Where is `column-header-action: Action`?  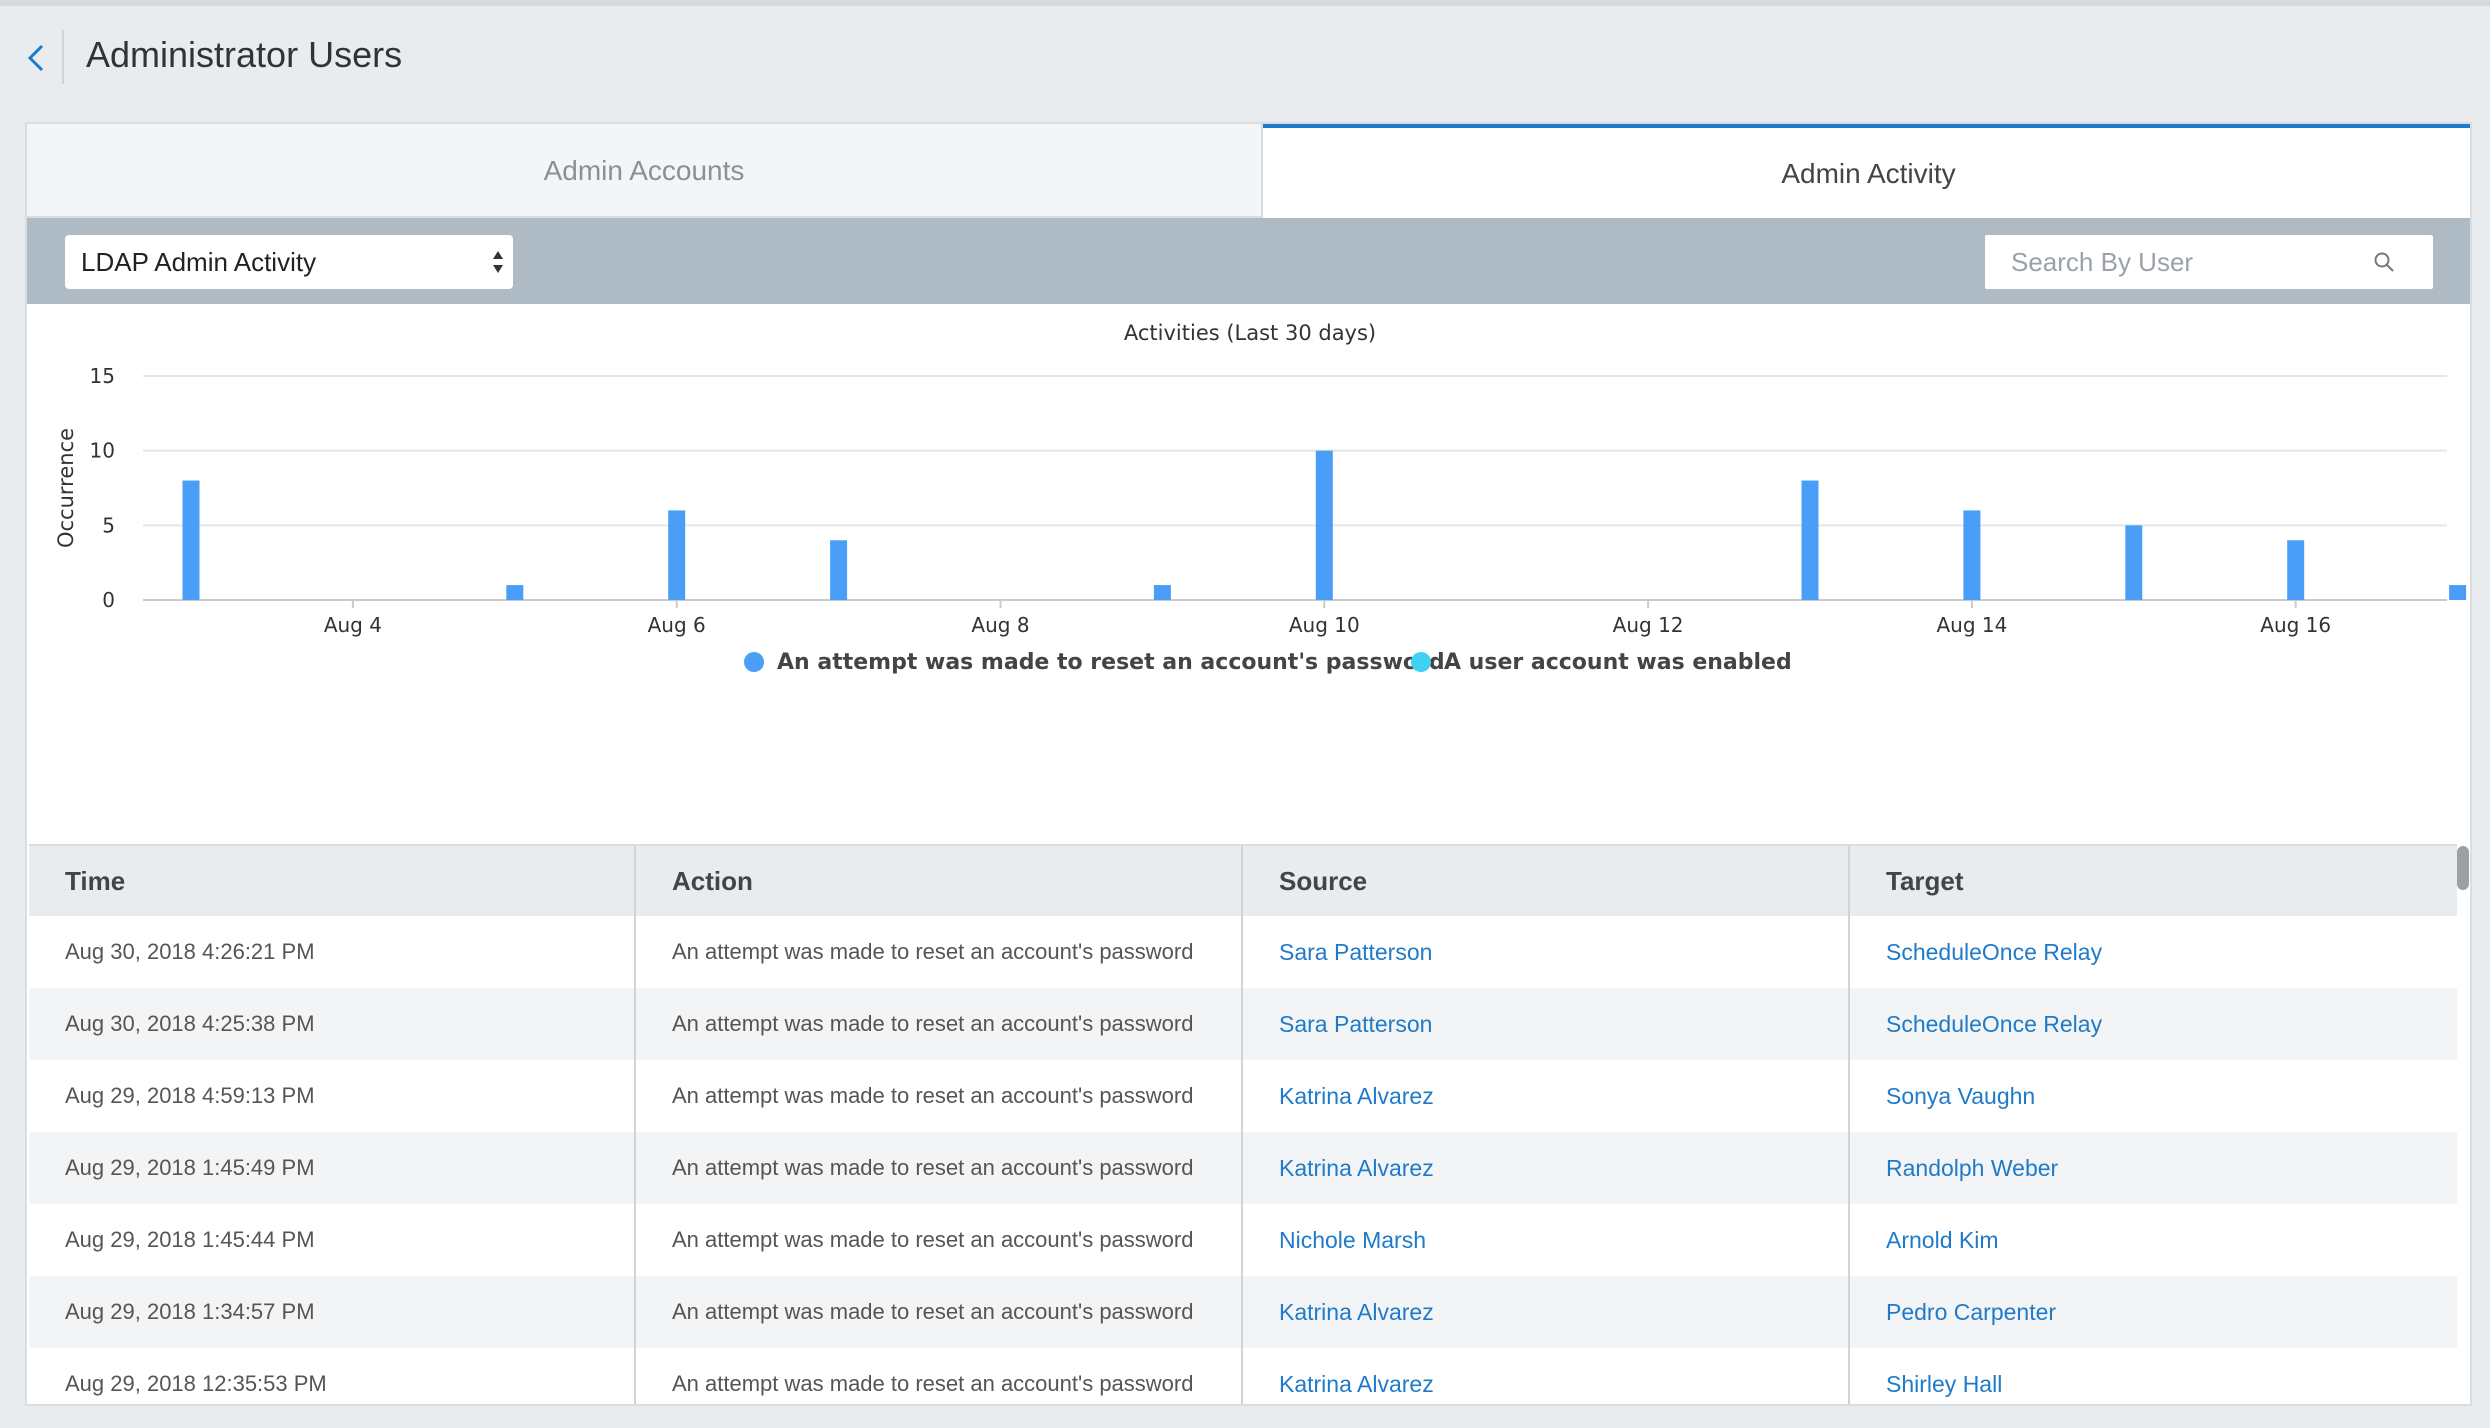
column-header-action: Action is located at coordinates (939, 881).